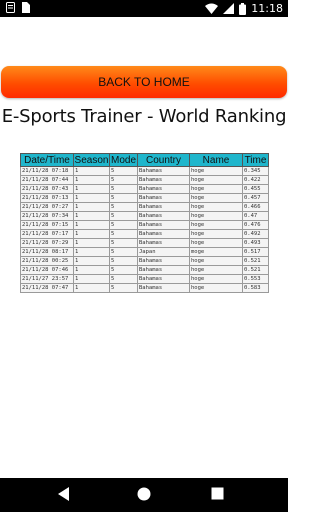 This screenshot has width=320, height=512. I want to click on cell-name: moge, so click(216, 252).